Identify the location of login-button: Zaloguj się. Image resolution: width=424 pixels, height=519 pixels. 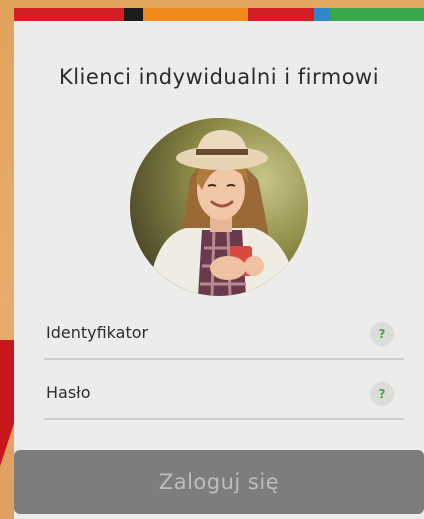
(219, 482).